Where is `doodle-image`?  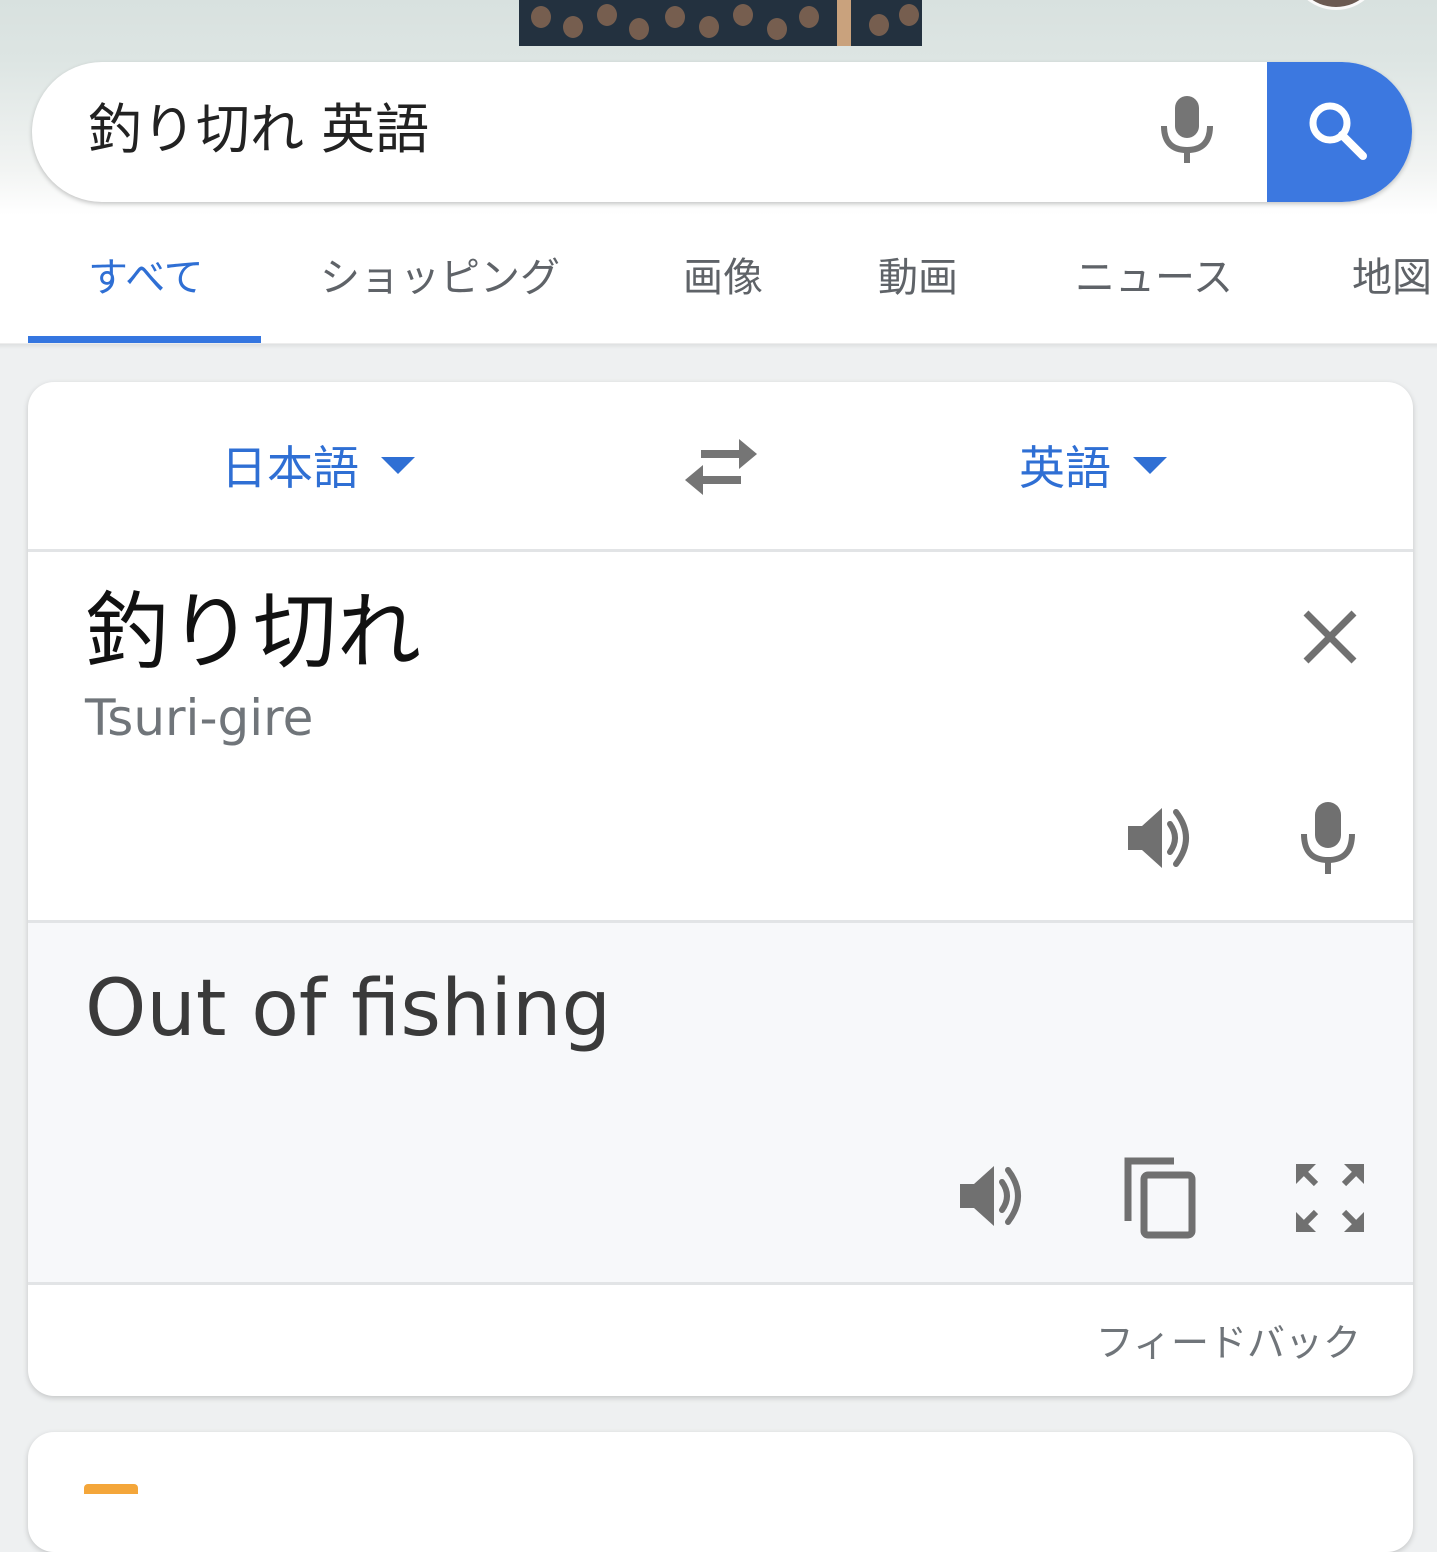 doodle-image is located at coordinates (720, 23).